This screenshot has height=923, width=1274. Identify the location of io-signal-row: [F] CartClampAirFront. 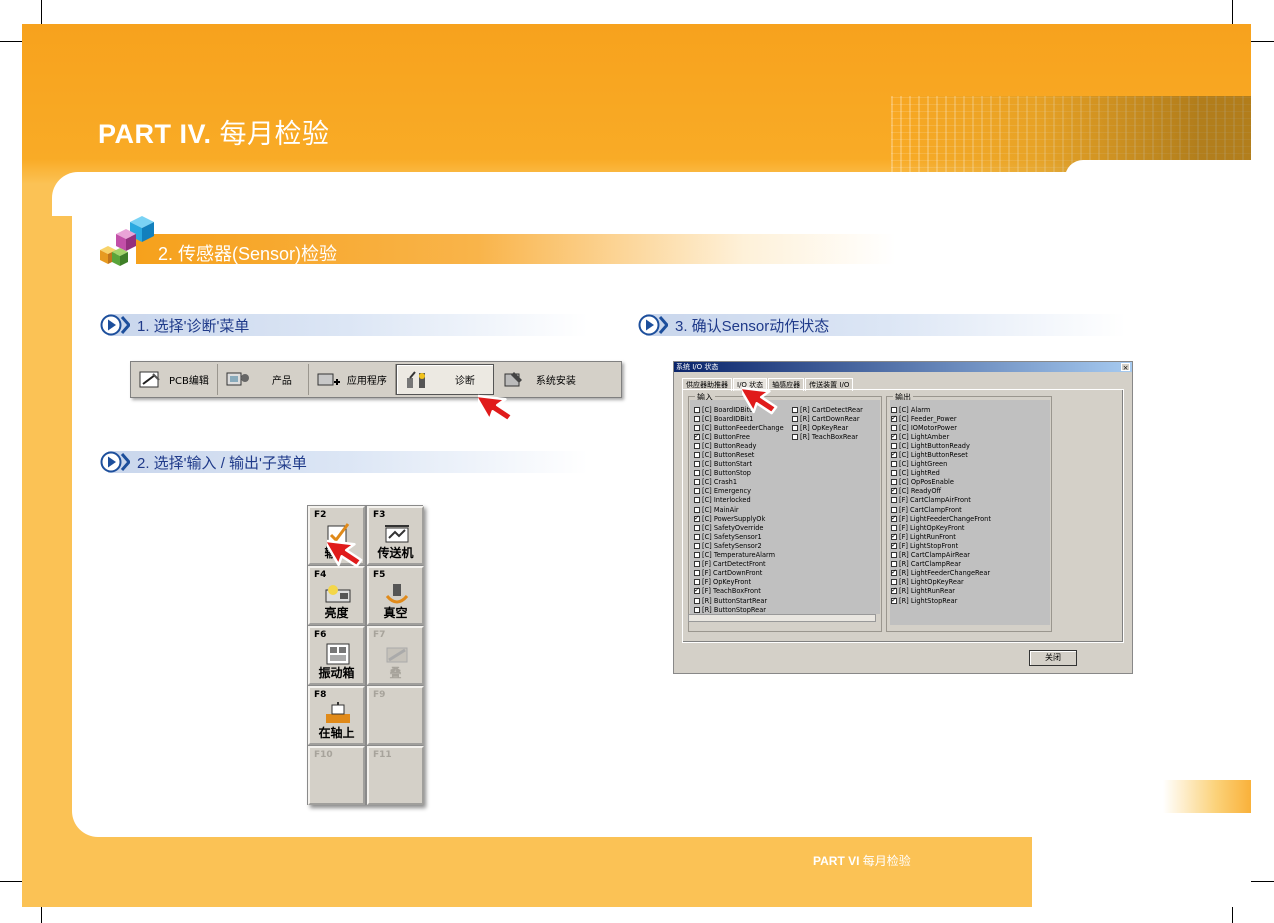
(941, 500).